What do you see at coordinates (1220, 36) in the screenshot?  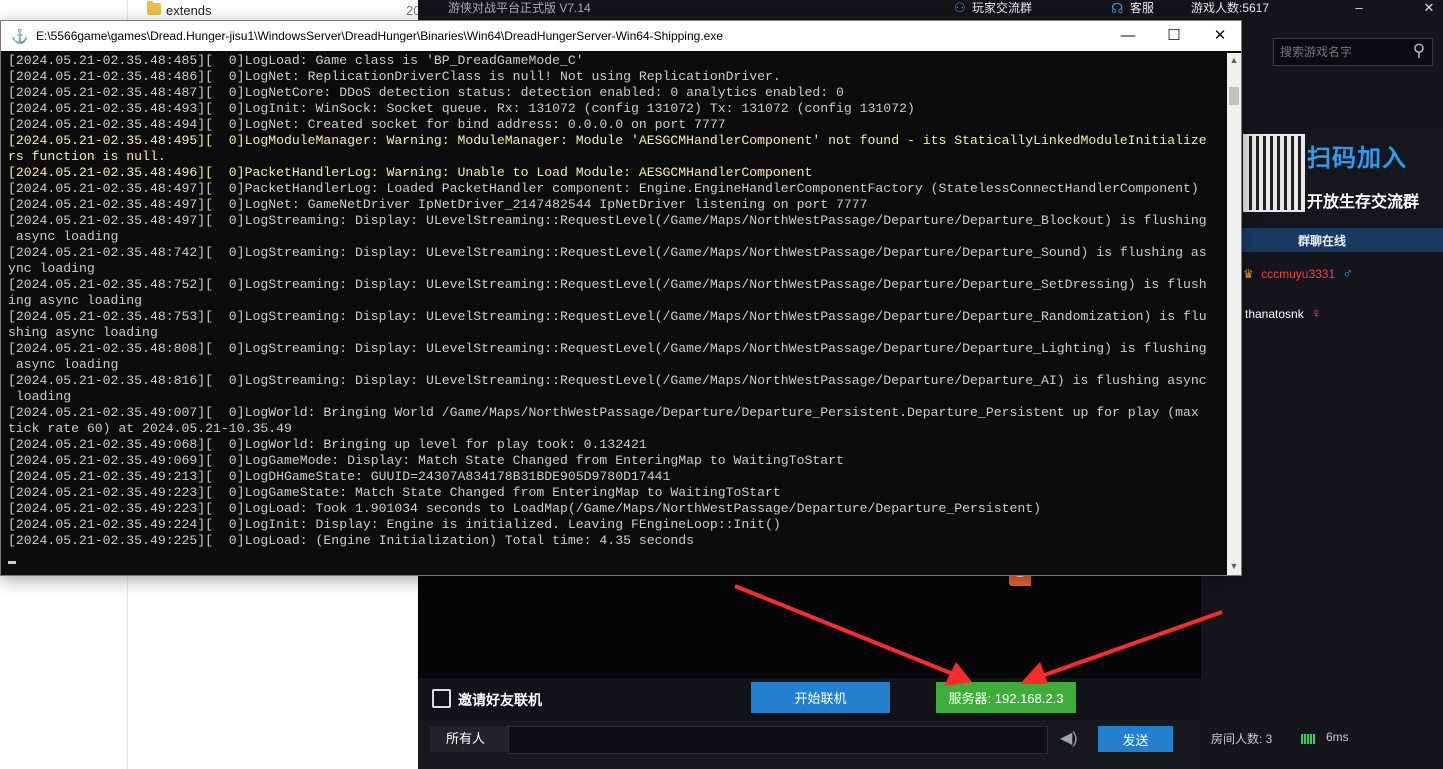 I see `console-close-button: ✕` at bounding box center [1220, 36].